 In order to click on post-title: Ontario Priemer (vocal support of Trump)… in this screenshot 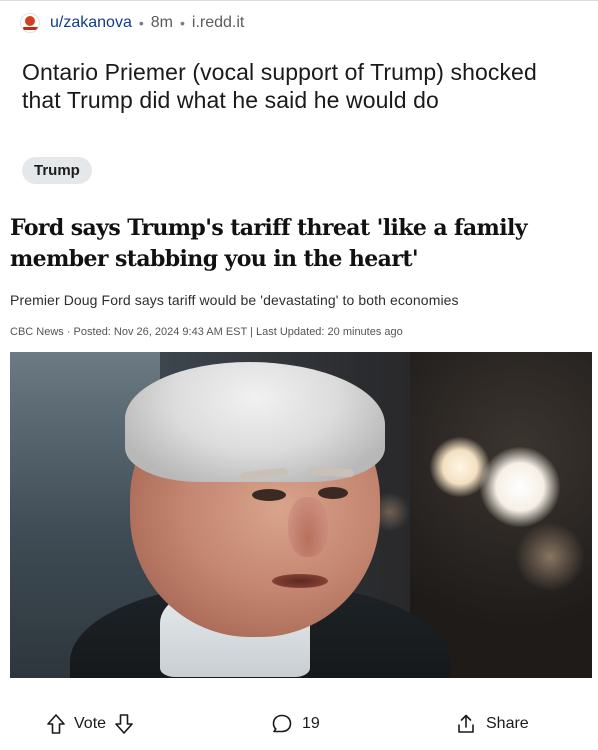, I will do `click(297, 86)`.